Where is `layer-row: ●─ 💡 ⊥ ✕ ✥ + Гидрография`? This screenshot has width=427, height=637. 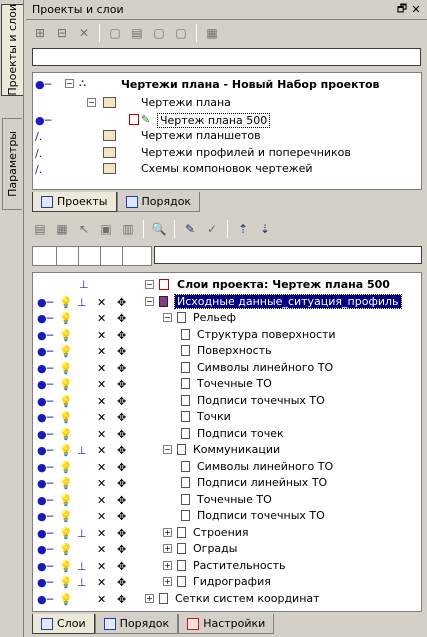
layer-row: ●─ 💡 ⊥ ✕ ✥ + Гидрография is located at coordinates (227, 582).